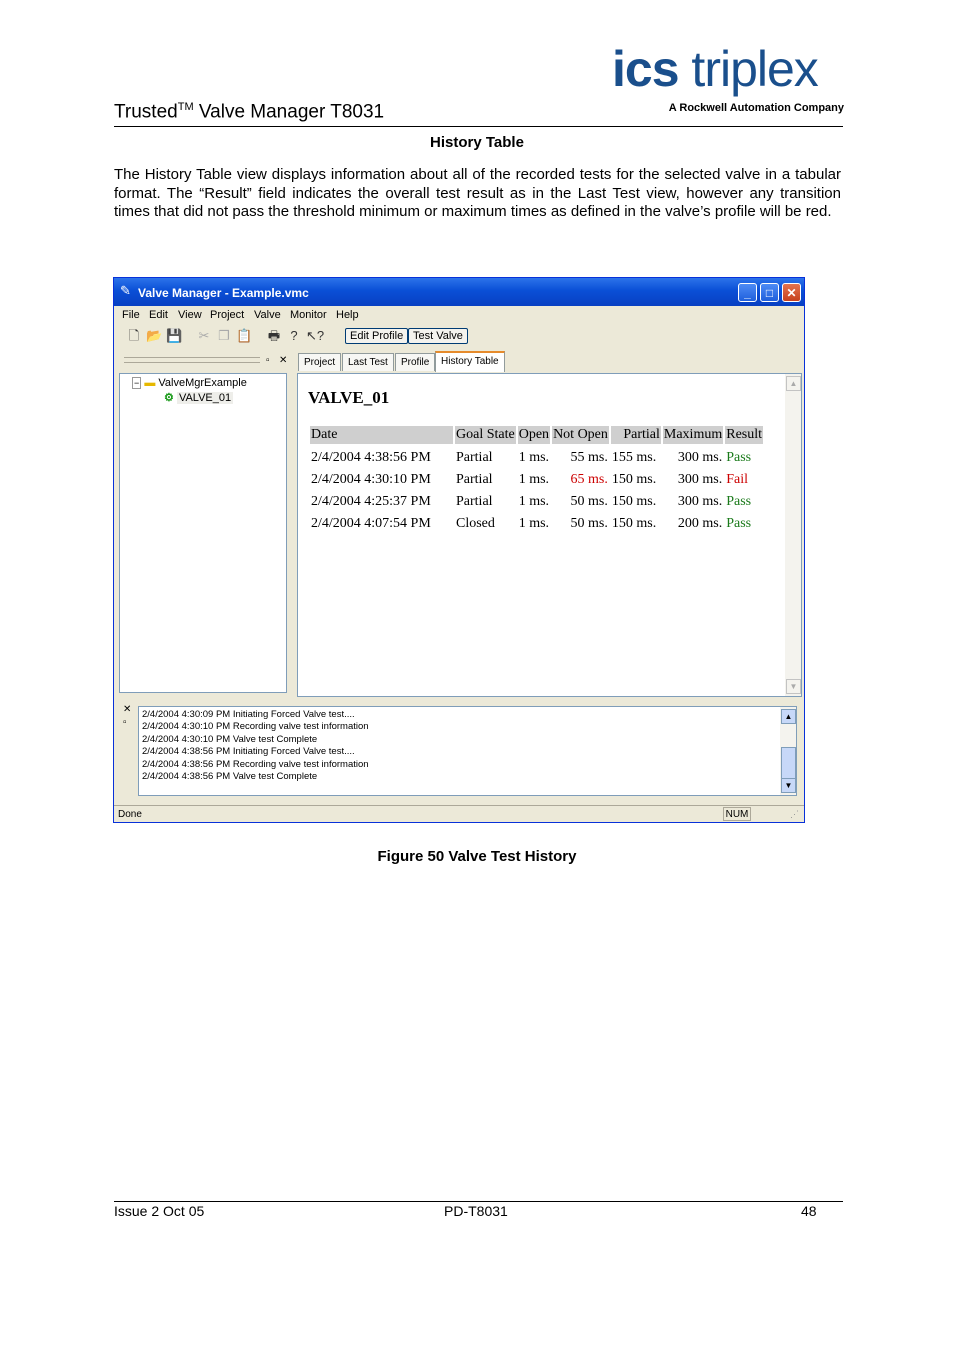 This screenshot has height=1351, width=954. Describe the element at coordinates (589, 457) in the screenshot. I see `cell-not-open: 55 ms.` at that location.